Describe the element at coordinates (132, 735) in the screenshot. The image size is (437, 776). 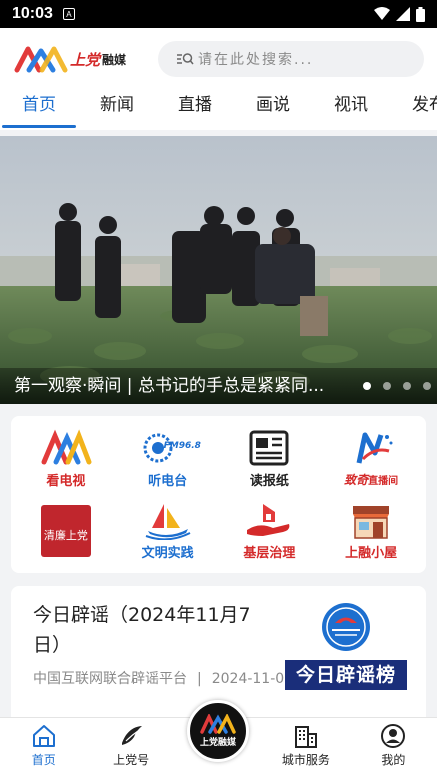
I see `shangdang-feather-icon` at that location.